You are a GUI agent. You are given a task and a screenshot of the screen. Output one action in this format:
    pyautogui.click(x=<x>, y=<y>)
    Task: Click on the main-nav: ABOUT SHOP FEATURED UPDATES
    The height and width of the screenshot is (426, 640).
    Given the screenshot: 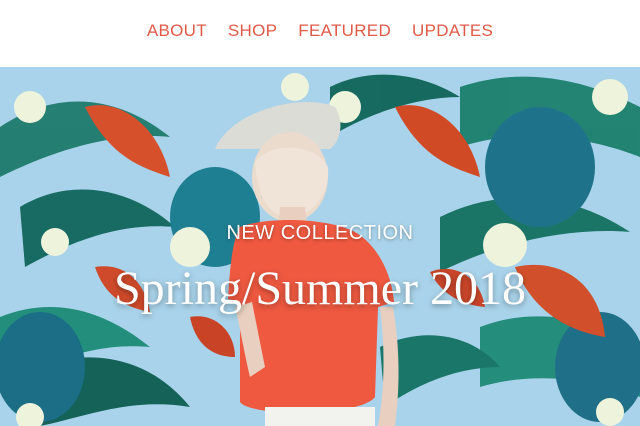 What is the action you would take?
    pyautogui.click(x=320, y=31)
    